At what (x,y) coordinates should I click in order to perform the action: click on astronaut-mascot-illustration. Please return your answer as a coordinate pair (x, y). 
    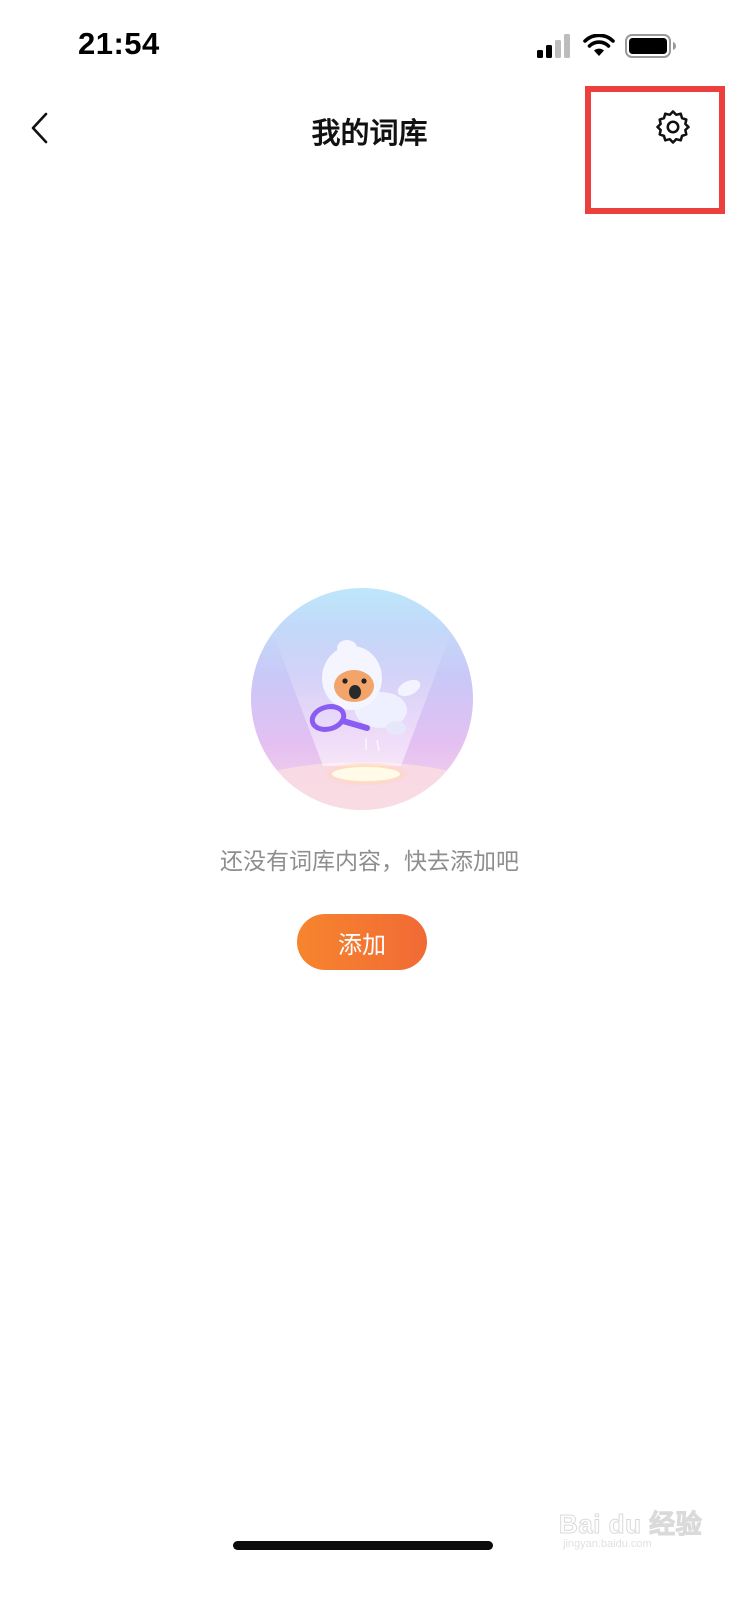
    Looking at the image, I should click on (362, 719).